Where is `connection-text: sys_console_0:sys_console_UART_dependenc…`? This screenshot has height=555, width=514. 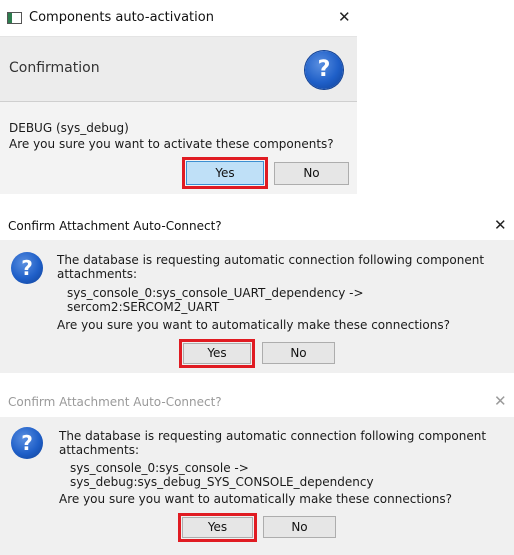
connection-text: sys_console_0:sys_console_UART_dependenc… is located at coordinates (215, 300).